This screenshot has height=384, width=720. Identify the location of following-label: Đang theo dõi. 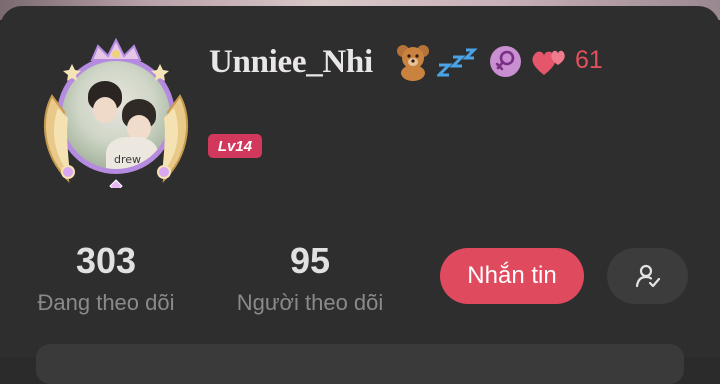
(106, 303).